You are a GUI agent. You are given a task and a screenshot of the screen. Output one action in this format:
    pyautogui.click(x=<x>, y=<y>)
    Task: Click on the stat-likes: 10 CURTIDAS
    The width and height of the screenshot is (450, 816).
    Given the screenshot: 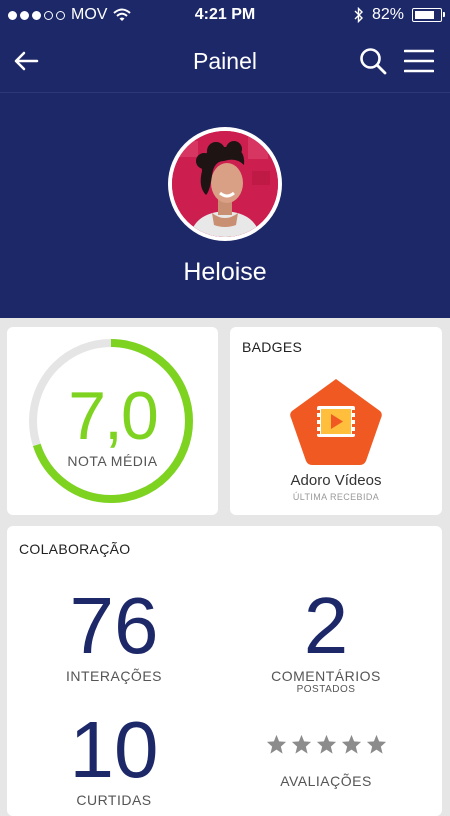 What is the action you would take?
    pyautogui.click(x=114, y=757)
    